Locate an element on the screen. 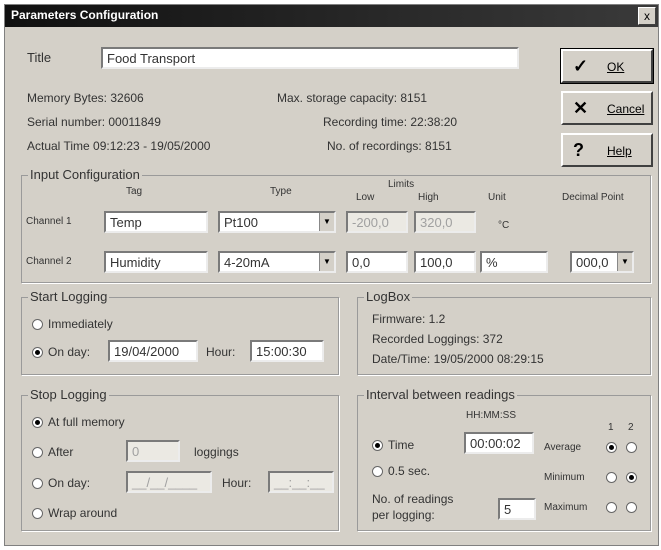  column-2-label: 2 is located at coordinates (631, 427).